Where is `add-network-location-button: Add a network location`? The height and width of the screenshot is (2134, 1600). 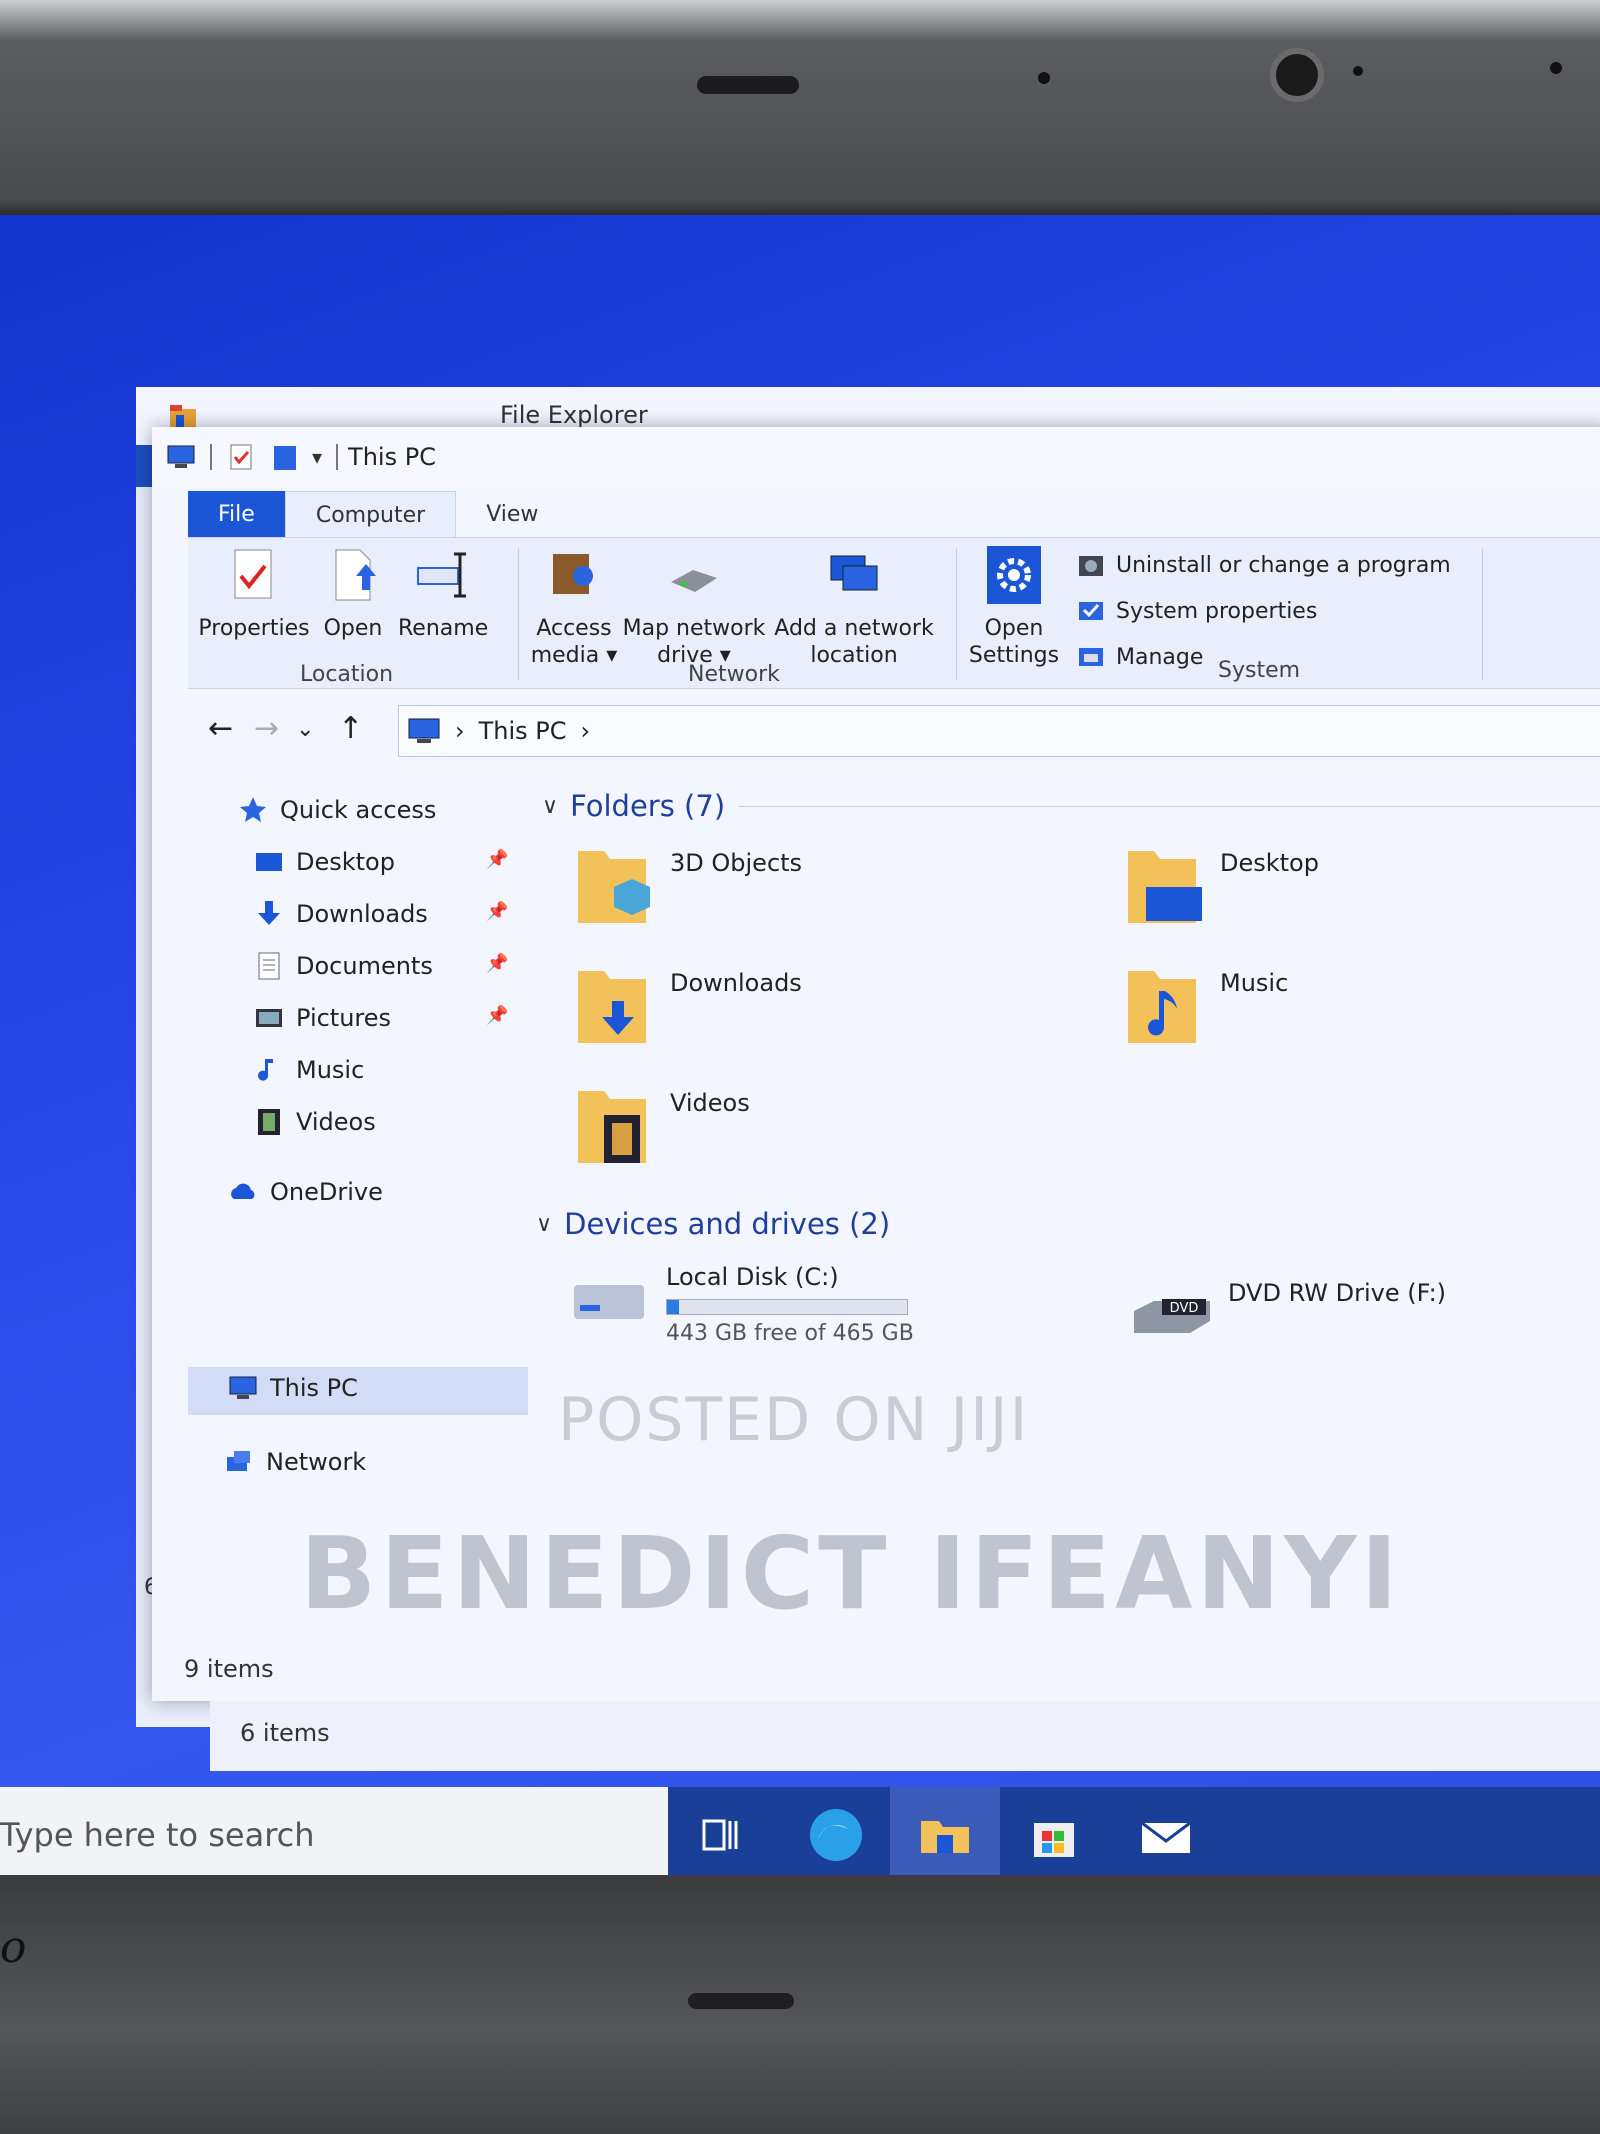
add-network-location-button: Add a network location is located at coordinates (854, 607).